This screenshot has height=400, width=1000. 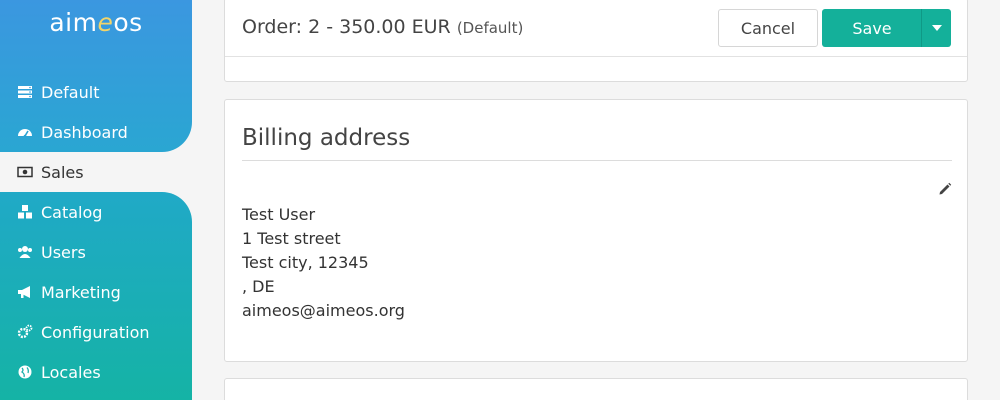 I want to click on sidebar-item-label: Default, so click(x=70, y=92).